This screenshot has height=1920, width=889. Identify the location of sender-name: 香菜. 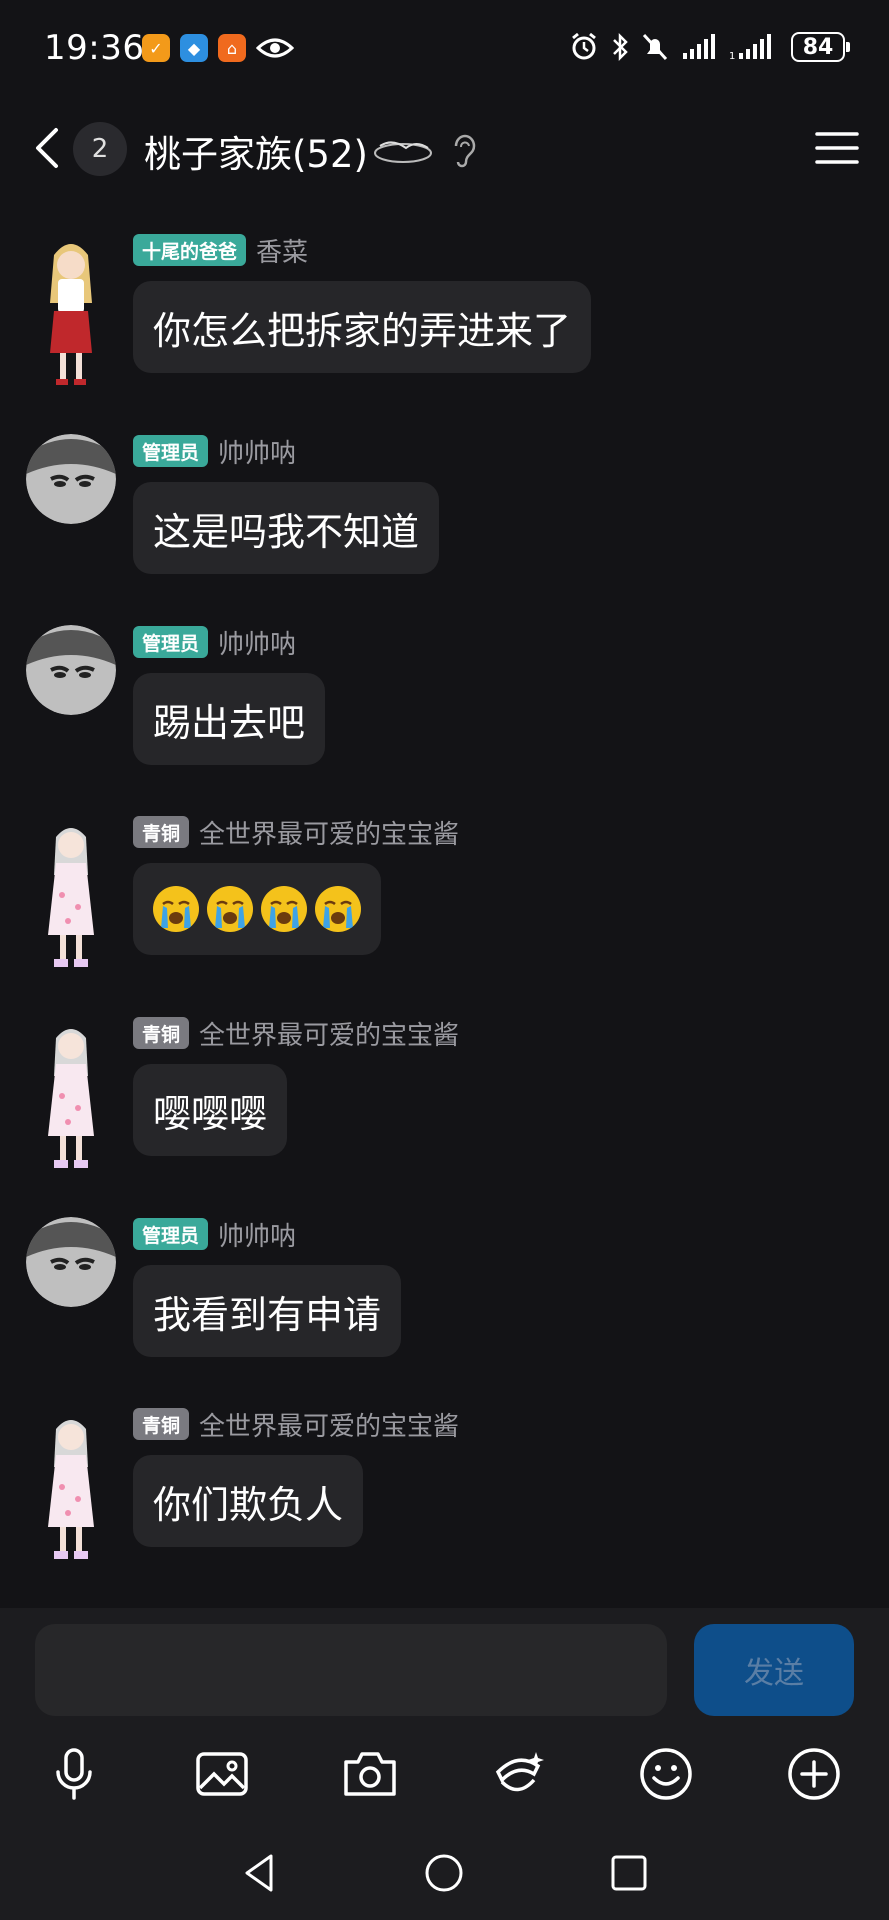
(282, 250).